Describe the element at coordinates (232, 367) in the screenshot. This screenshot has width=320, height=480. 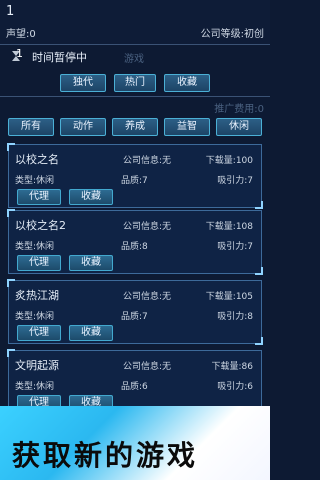
I see `downloads: 下载量:86` at that location.